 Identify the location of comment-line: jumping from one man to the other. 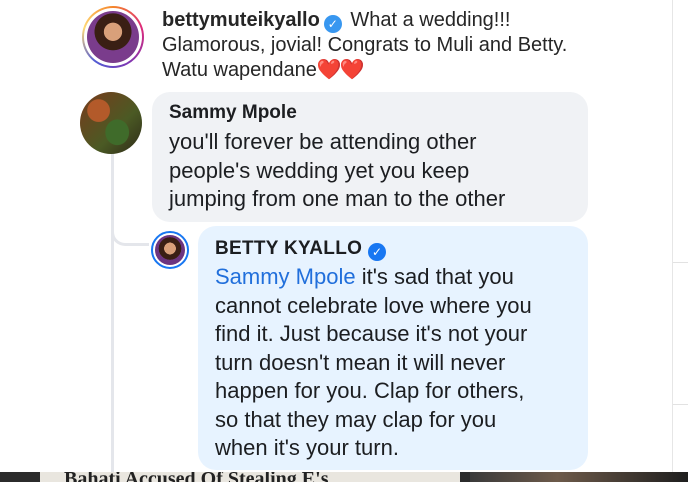
(337, 198).